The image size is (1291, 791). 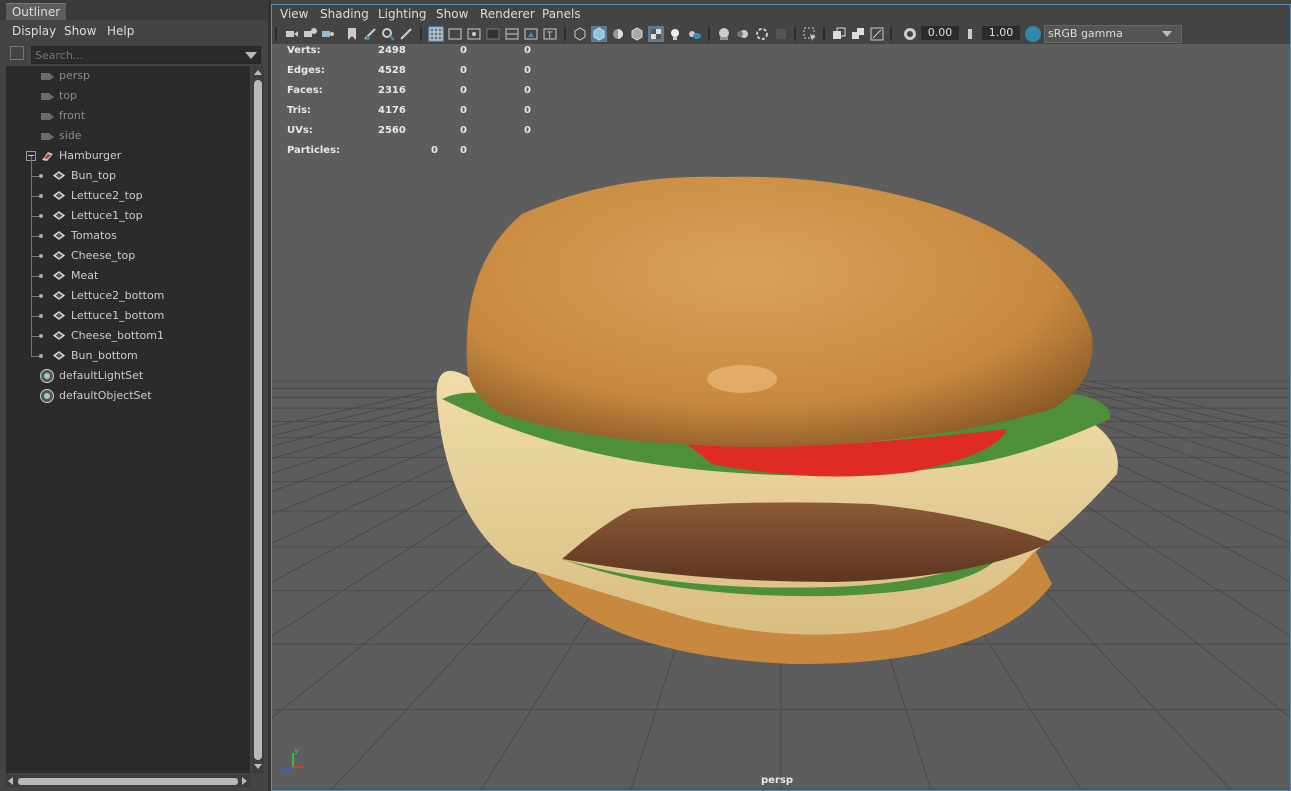 What do you see at coordinates (940, 33) in the screenshot?
I see `exposure-field: 0.00` at bounding box center [940, 33].